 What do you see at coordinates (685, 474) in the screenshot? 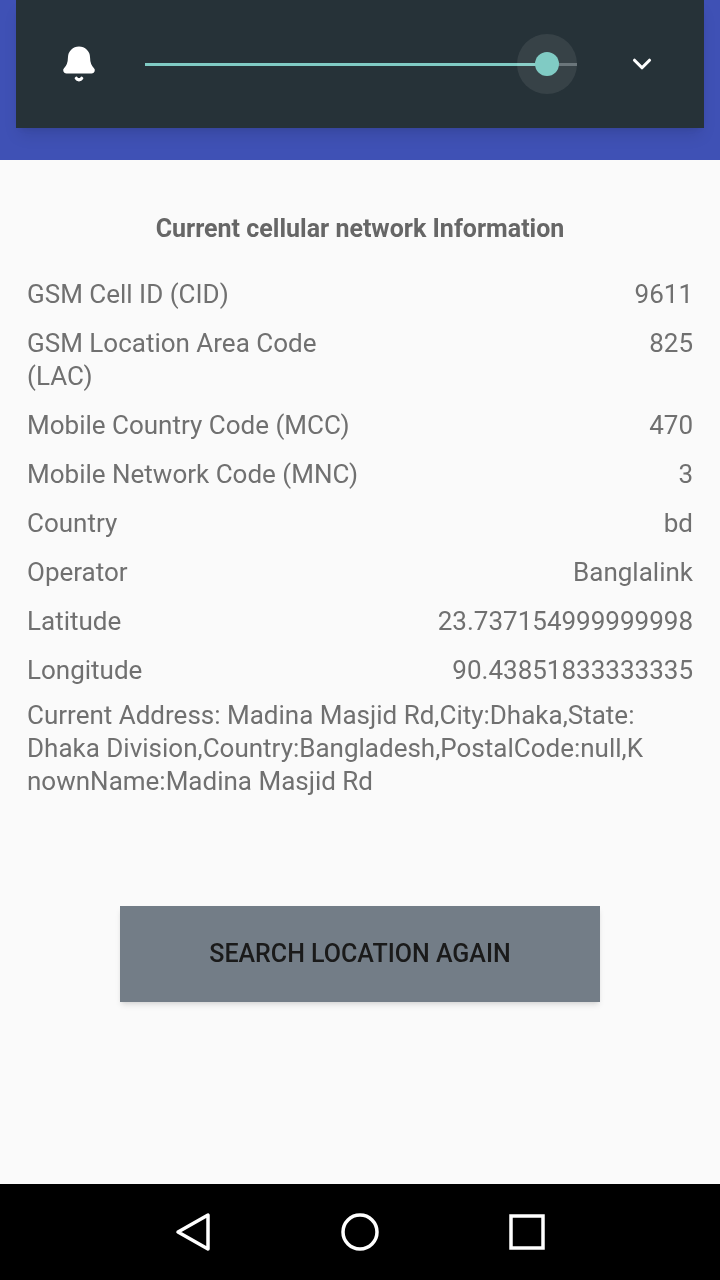
I see `info-value: 3` at bounding box center [685, 474].